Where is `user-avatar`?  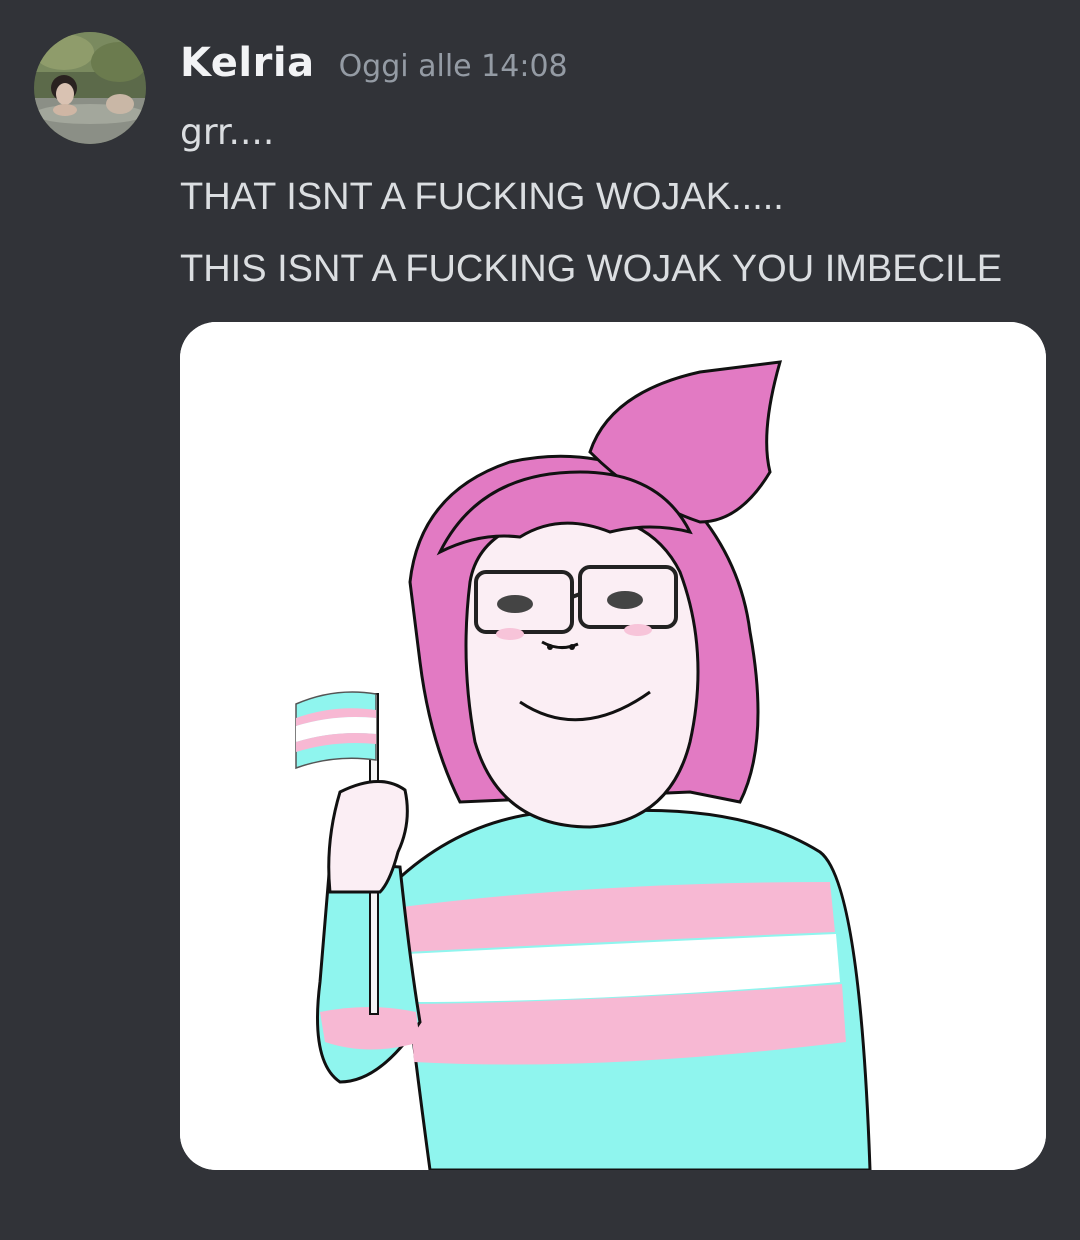 user-avatar is located at coordinates (90, 88).